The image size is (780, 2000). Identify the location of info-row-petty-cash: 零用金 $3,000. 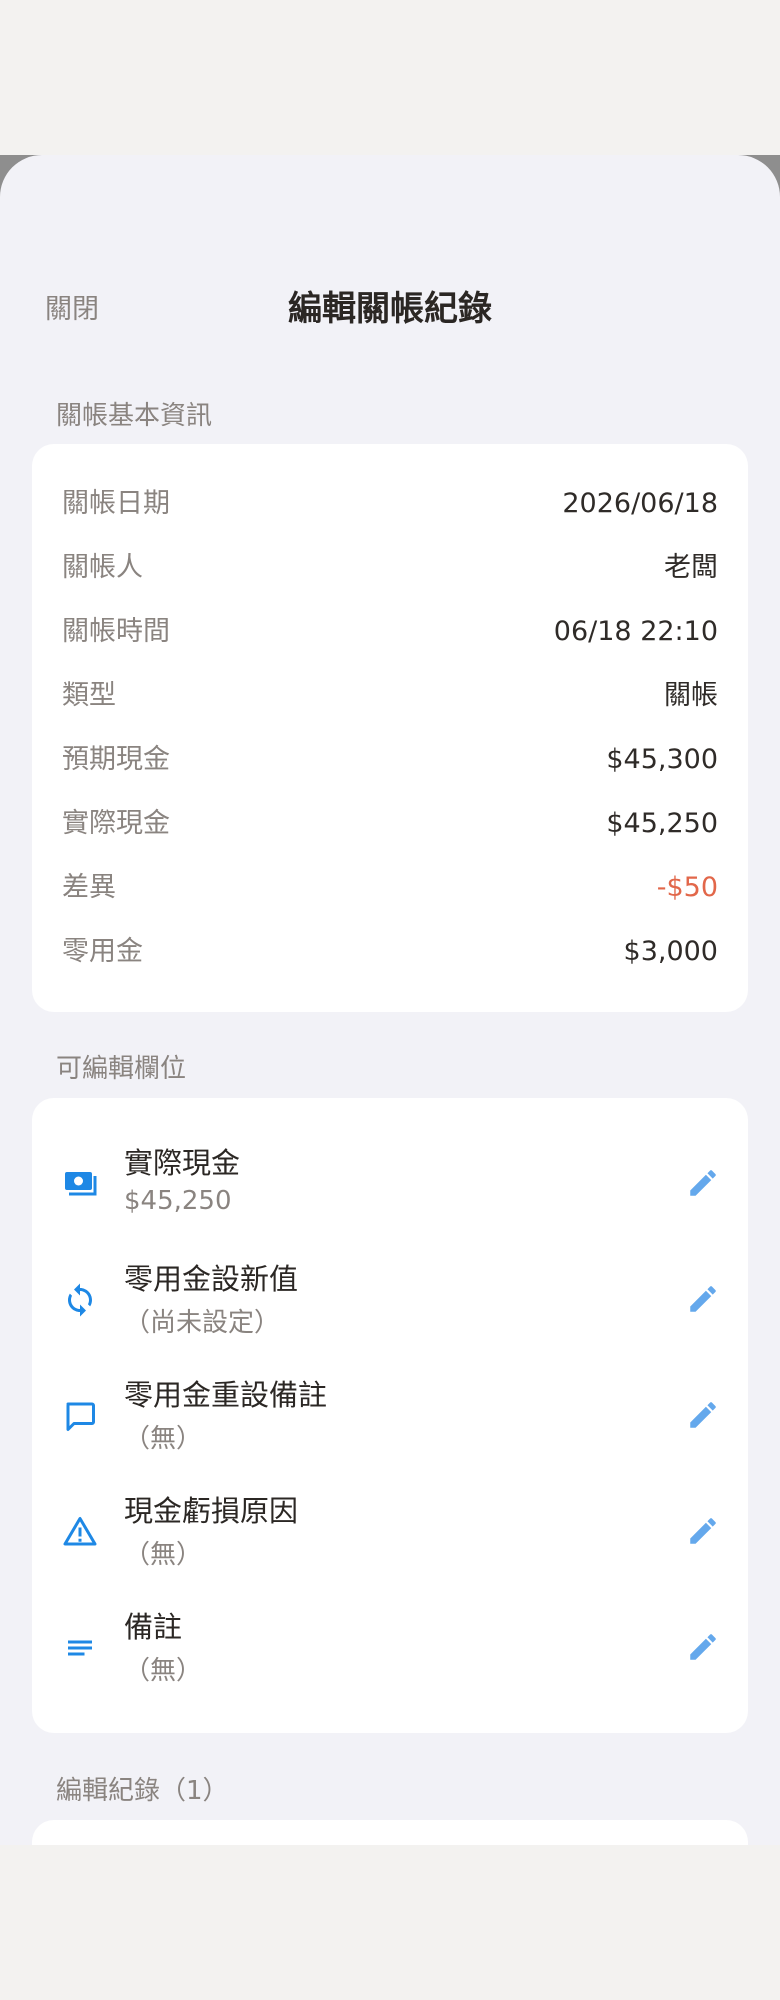
(390, 952).